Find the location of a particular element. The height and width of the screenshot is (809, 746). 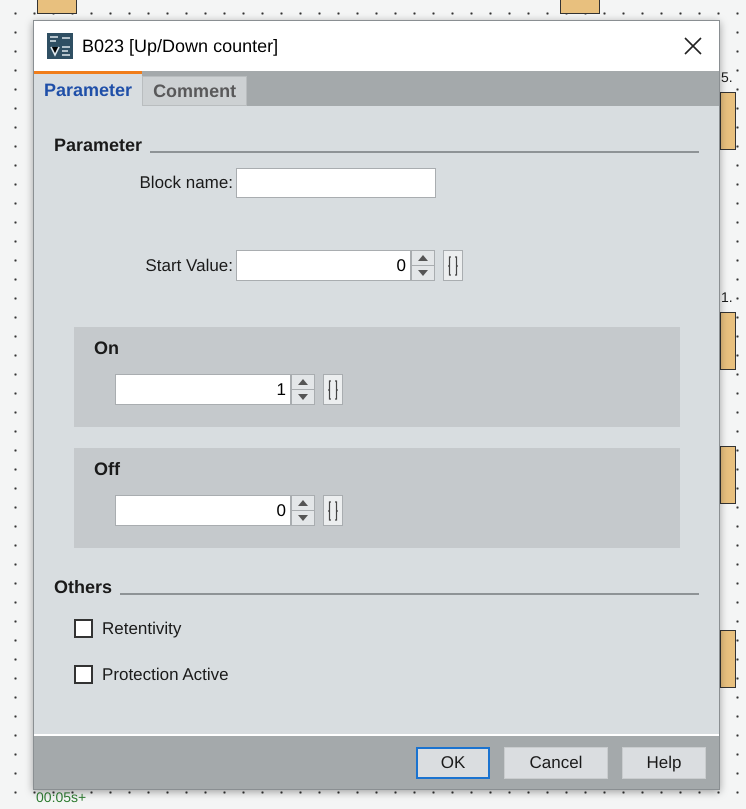

tab: Parameter is located at coordinates (88, 88).